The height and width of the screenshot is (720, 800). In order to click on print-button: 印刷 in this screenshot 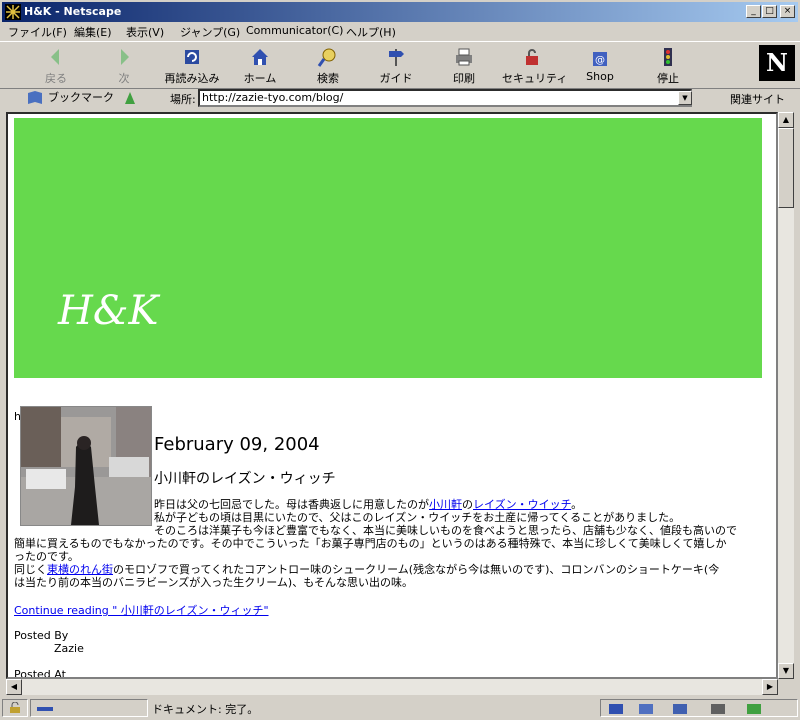, I will do `click(464, 65)`.